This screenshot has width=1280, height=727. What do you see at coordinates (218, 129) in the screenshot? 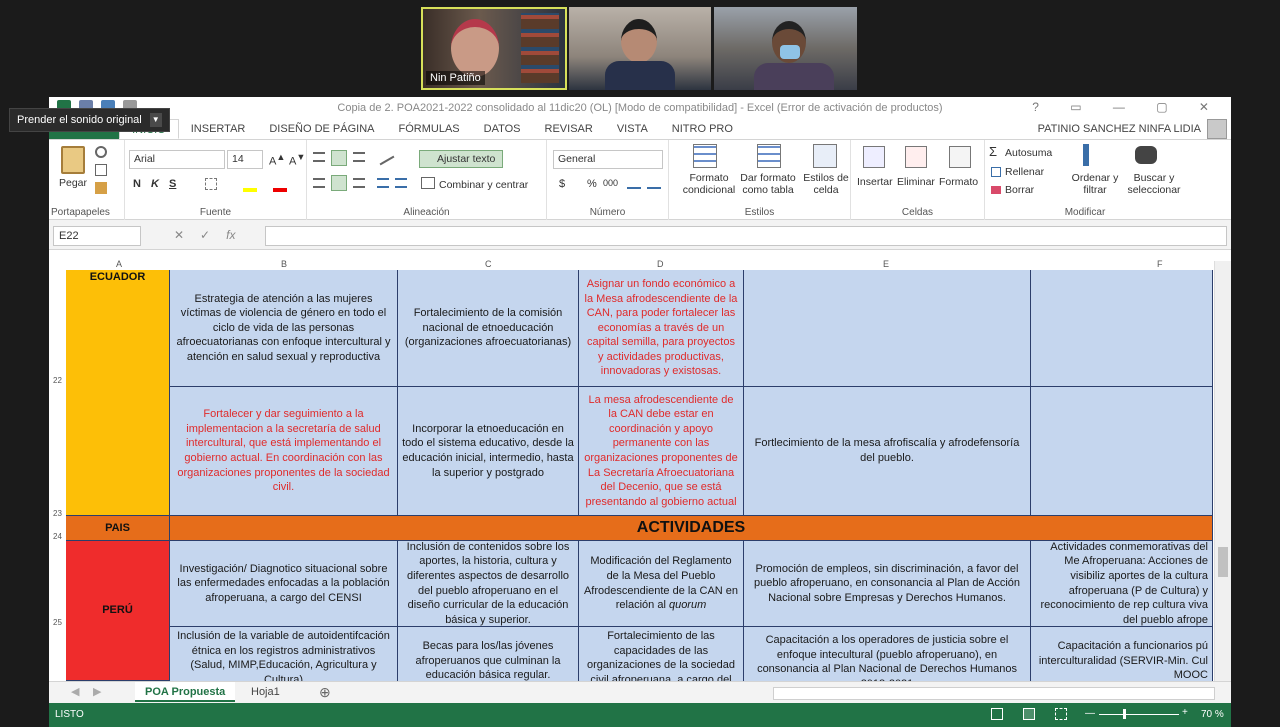
I see `tab-insert: INSERTAR` at bounding box center [218, 129].